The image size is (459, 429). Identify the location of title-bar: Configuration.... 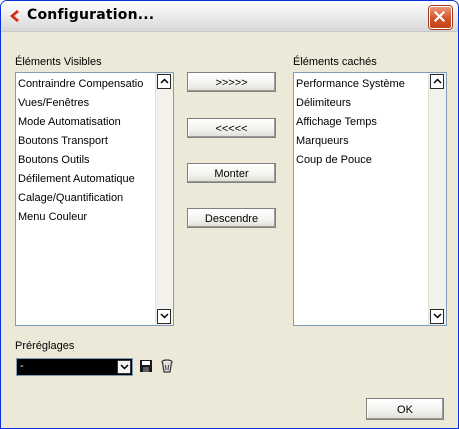
(229, 16).